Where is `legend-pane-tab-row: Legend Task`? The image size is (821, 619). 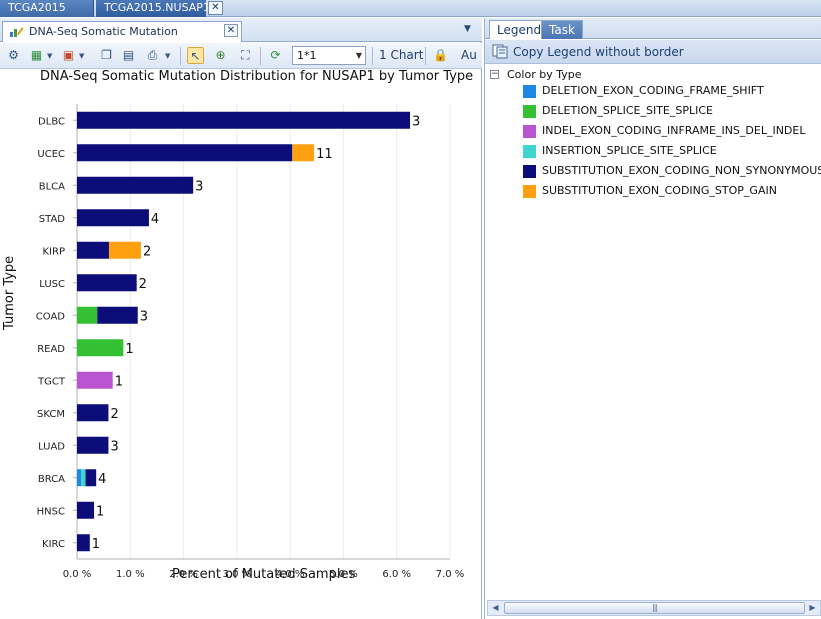 legend-pane-tab-row: Legend Task is located at coordinates (653, 28).